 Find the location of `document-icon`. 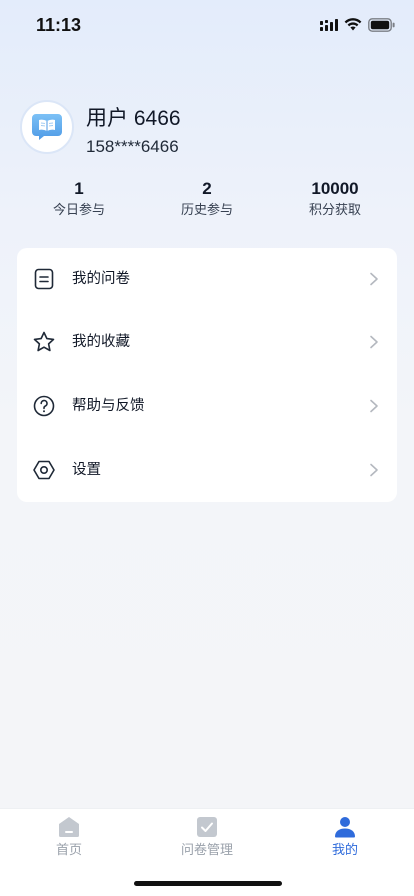

document-icon is located at coordinates (44, 279).